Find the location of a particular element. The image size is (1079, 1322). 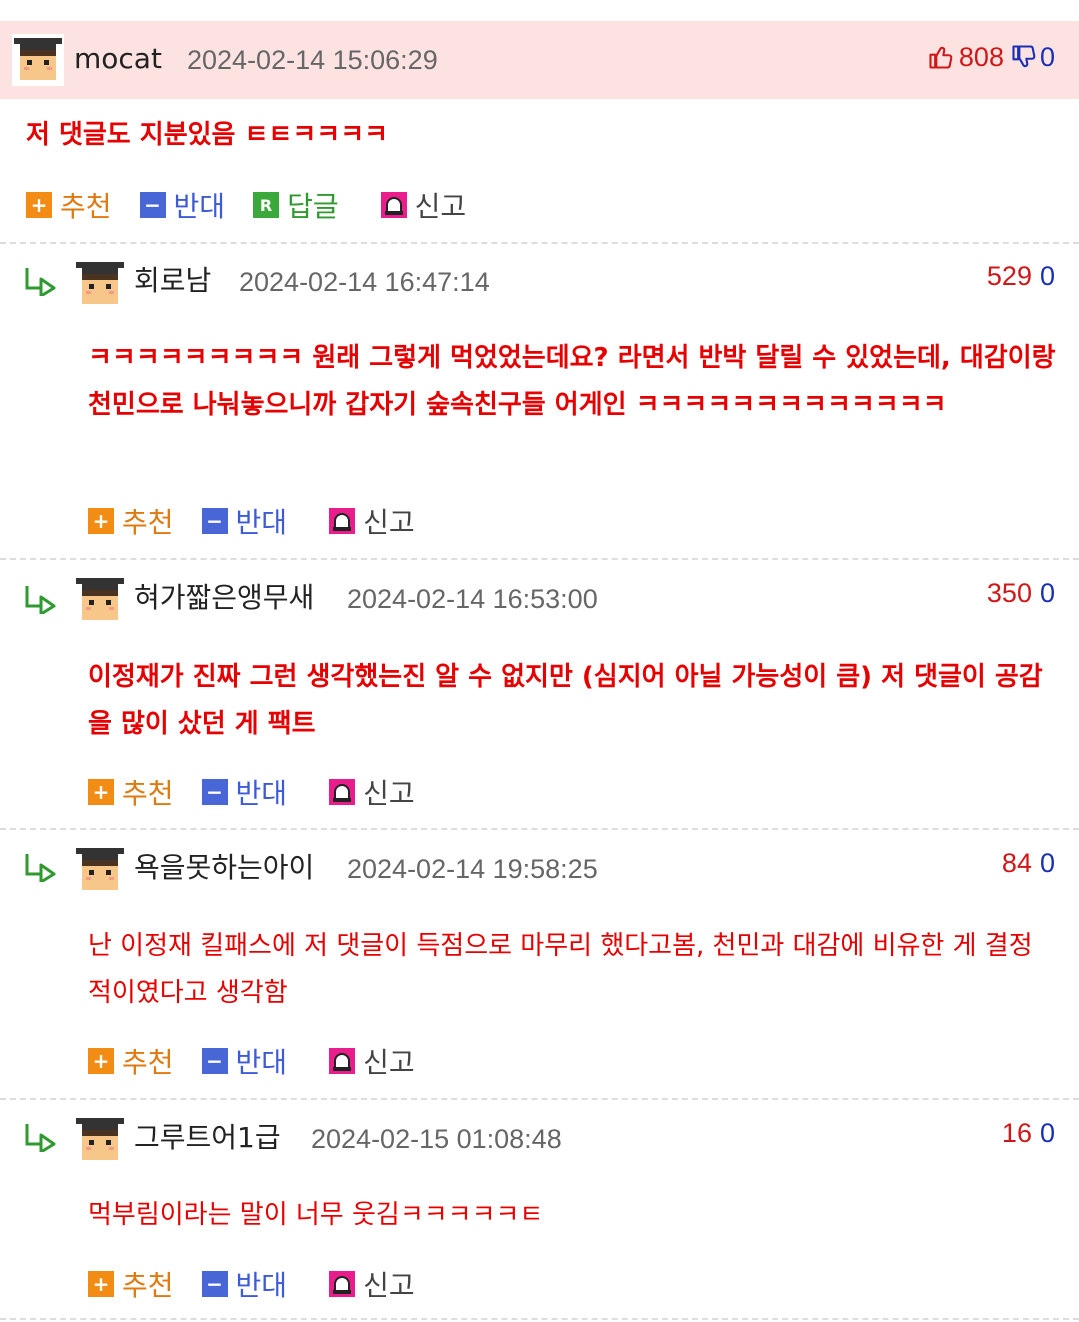

vote-counts: 529 0 is located at coordinates (1021, 276).